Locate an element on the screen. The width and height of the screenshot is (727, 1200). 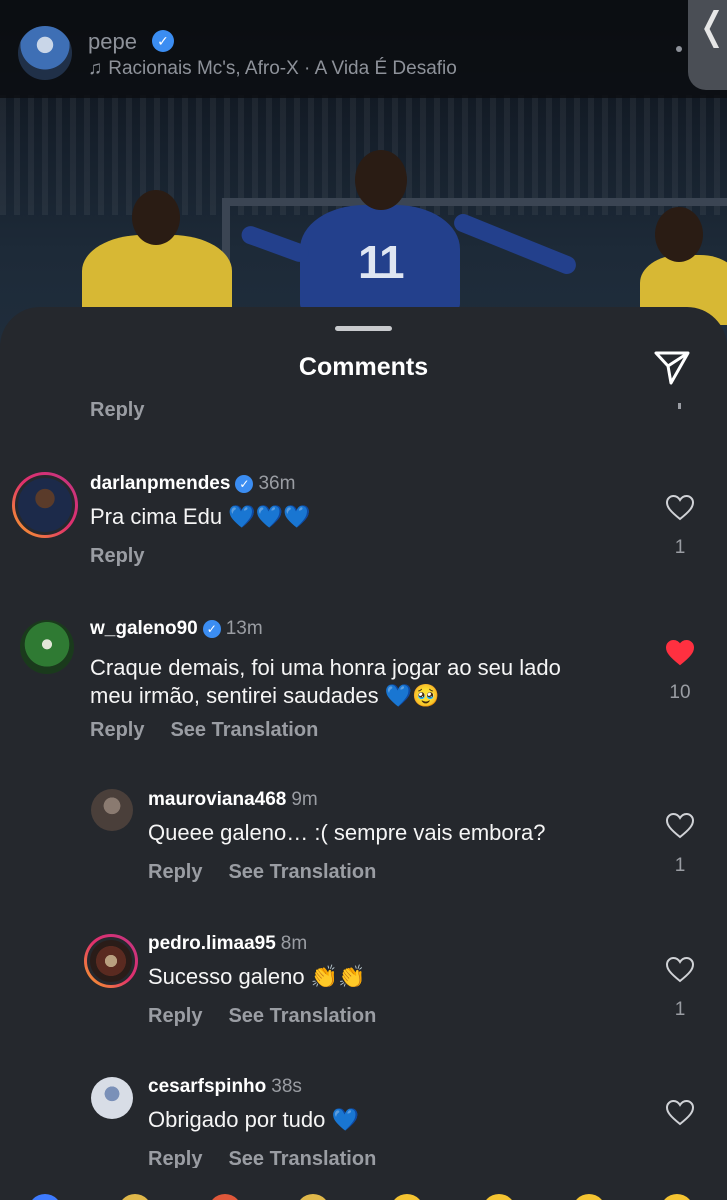
comment-text: Obrigado por tudo 💙 is located at coordinates (253, 1120).